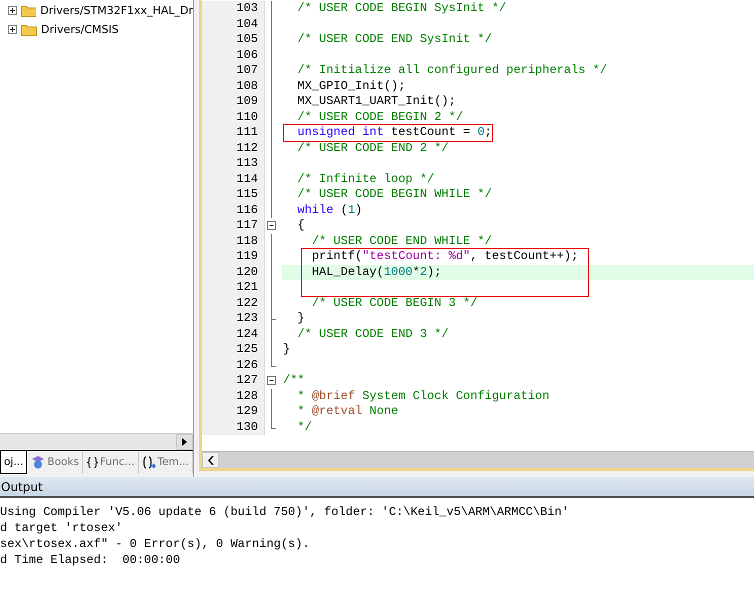 The width and height of the screenshot is (754, 591). I want to click on code-line: /* Infinite loop */, so click(365, 179).